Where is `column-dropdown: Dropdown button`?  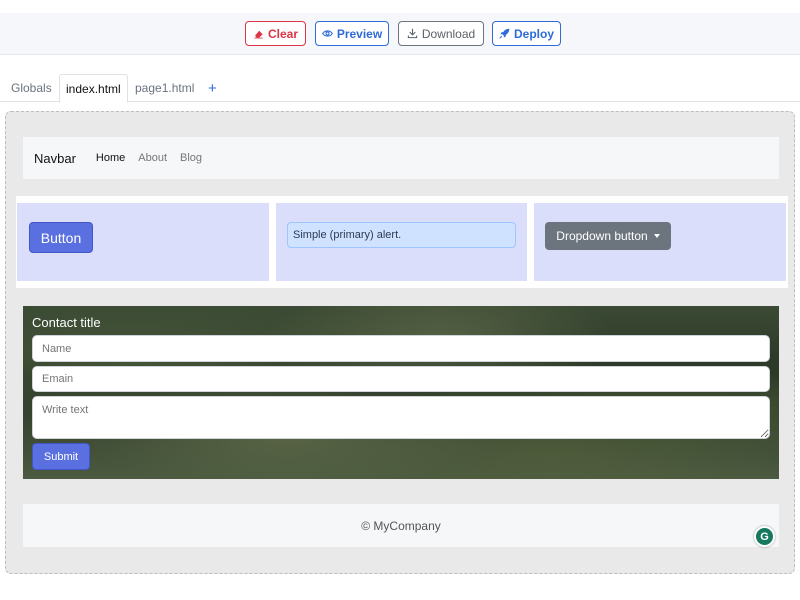 column-dropdown: Dropdown button is located at coordinates (660, 242).